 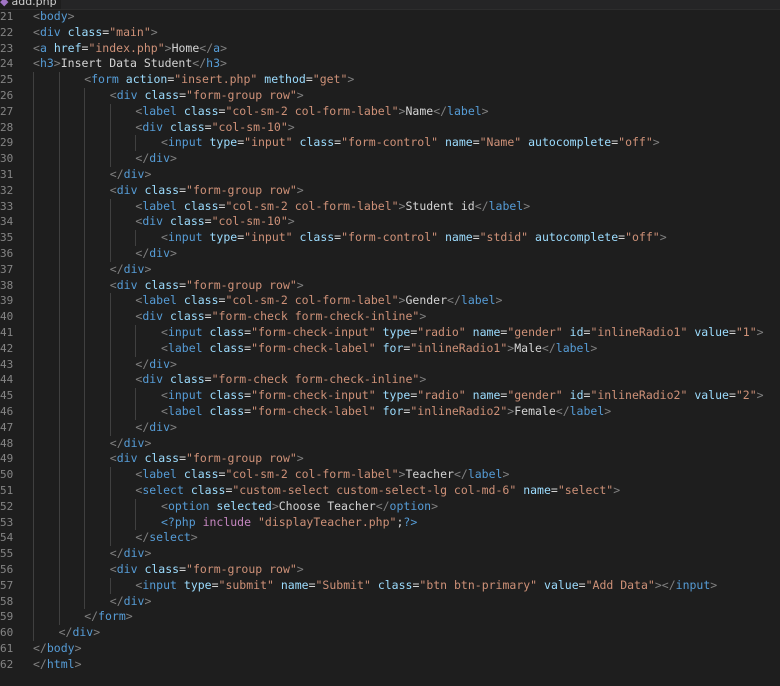 What do you see at coordinates (390, 49) in the screenshot?
I see `code-line: 23 <a href="index.php">Home</a>` at bounding box center [390, 49].